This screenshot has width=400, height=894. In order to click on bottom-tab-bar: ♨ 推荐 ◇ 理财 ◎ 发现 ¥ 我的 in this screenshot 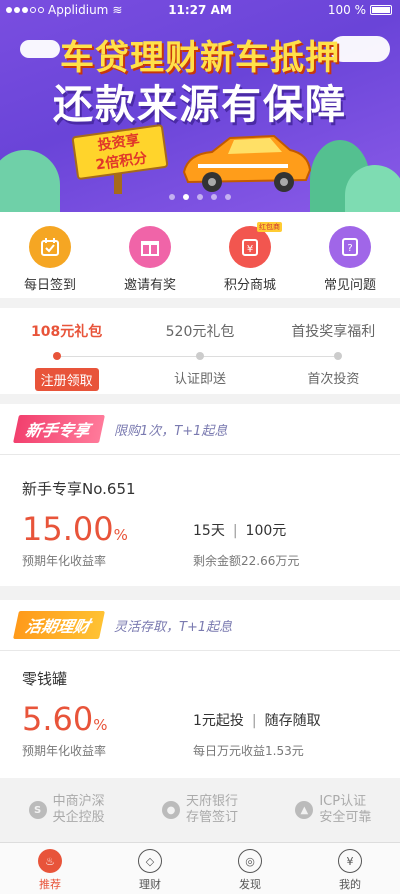, I will do `click(200, 868)`.